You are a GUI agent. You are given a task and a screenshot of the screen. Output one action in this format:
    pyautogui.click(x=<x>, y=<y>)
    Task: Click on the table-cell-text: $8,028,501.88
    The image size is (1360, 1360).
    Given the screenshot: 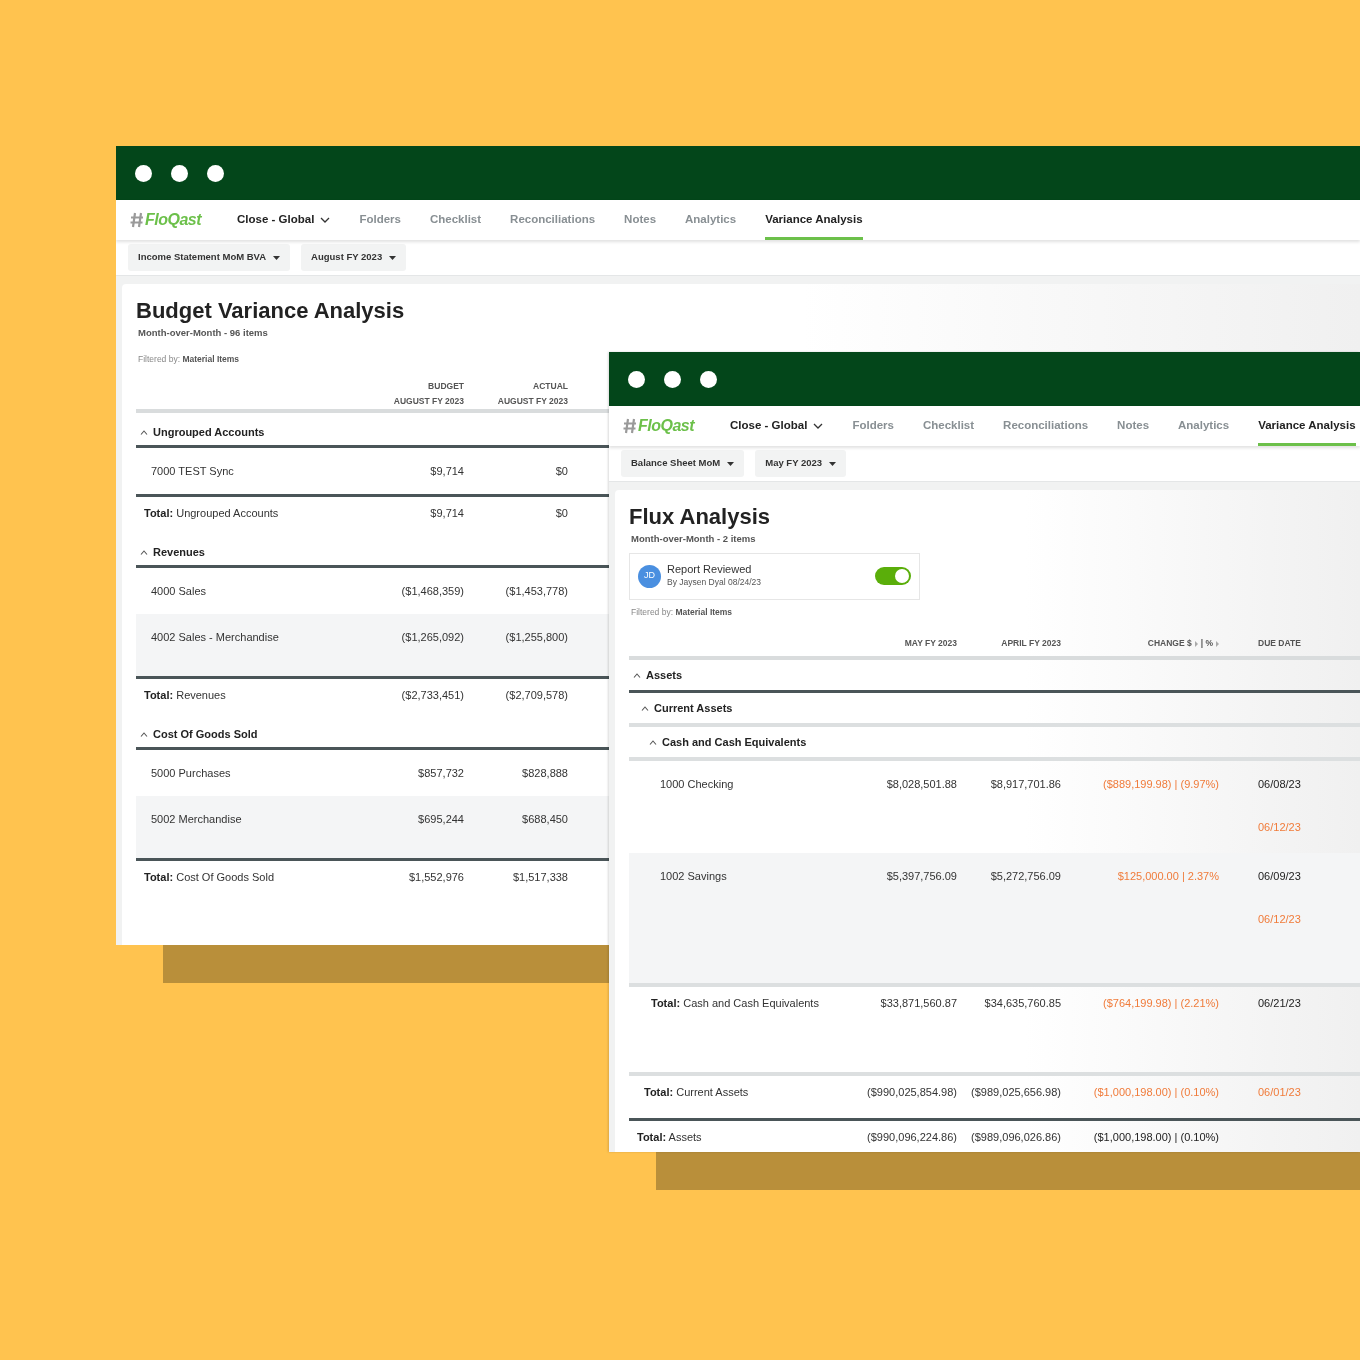 What is the action you would take?
    pyautogui.click(x=921, y=785)
    